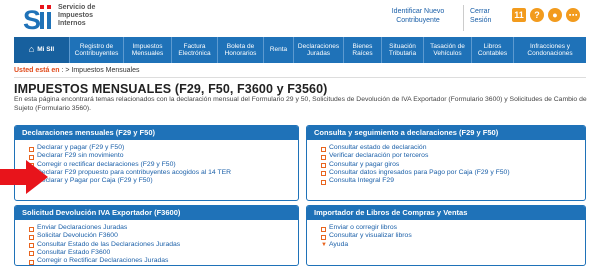 The height and width of the screenshot is (266, 600). Describe the element at coordinates (300, 70) in the screenshot. I see `breadcrumb: Usted está en : > Impuestos Mensuales` at that location.